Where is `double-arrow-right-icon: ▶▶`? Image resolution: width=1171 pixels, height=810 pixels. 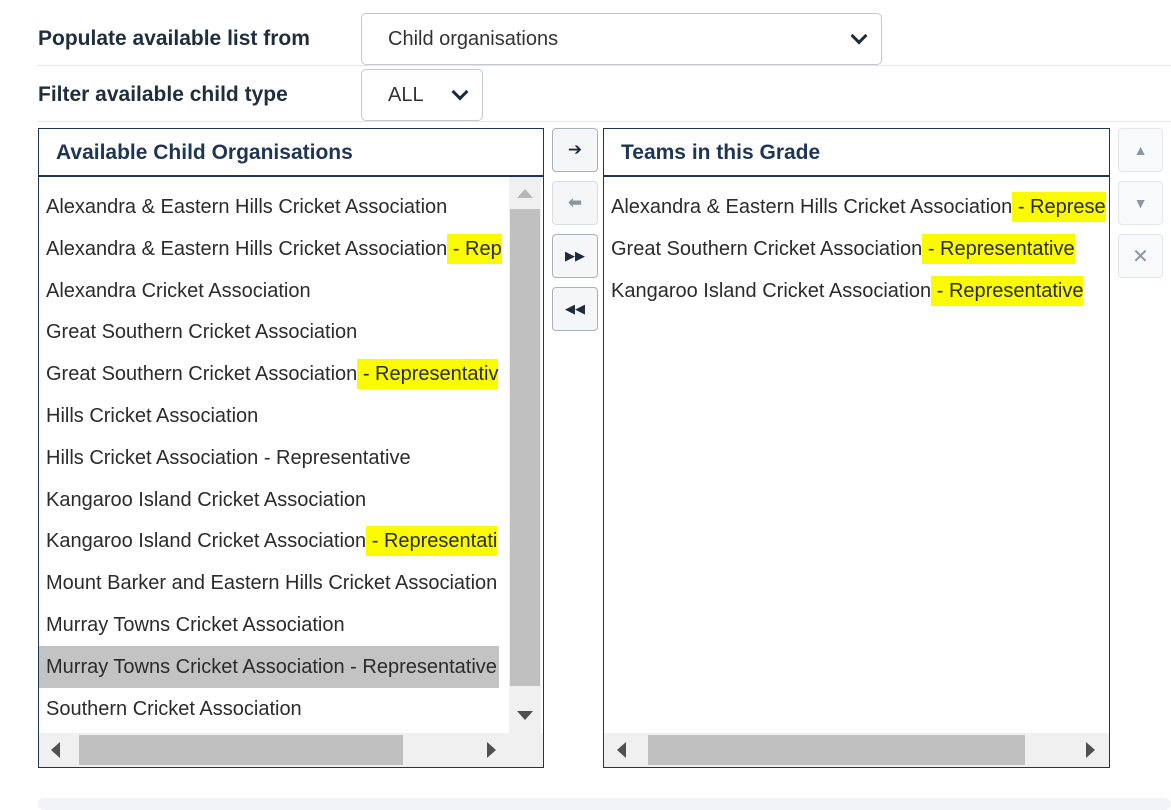 double-arrow-right-icon: ▶▶ is located at coordinates (575, 255).